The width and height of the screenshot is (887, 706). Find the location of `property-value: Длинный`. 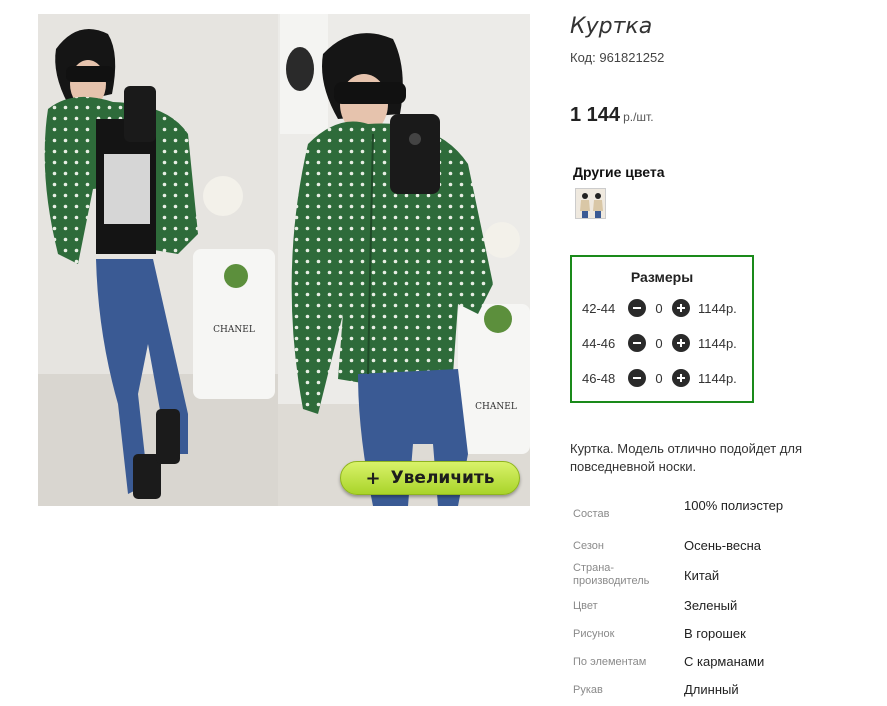

property-value: Длинный is located at coordinates (711, 689).